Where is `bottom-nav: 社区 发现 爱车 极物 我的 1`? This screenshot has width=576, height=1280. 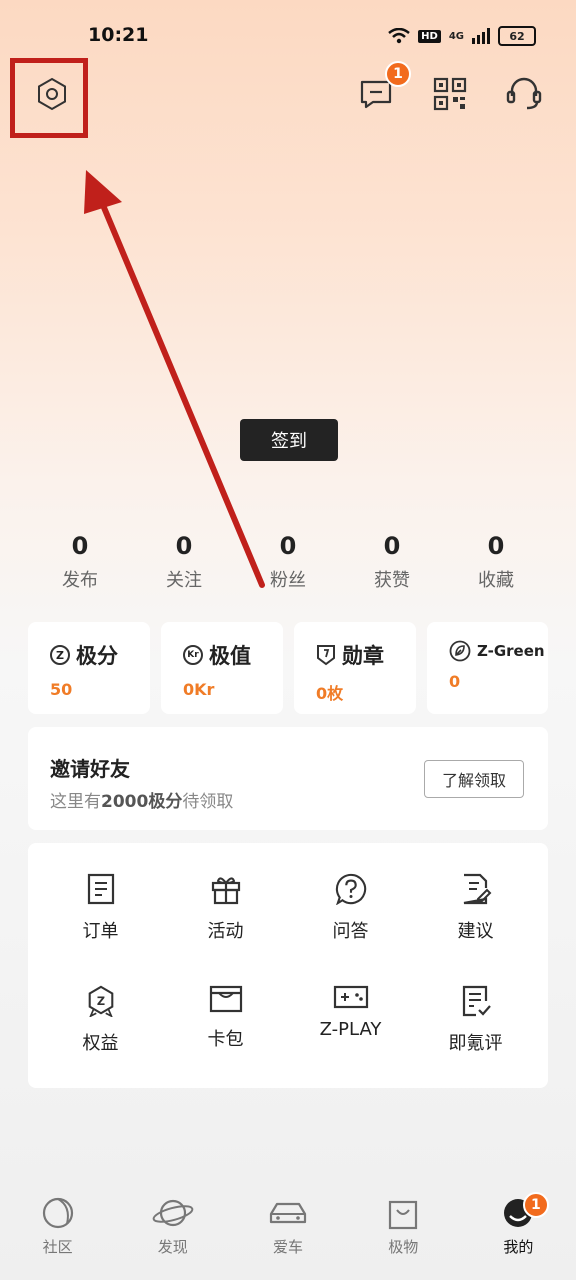 bottom-nav: 社区 发现 爱车 极物 我的 1 is located at coordinates (288, 1236).